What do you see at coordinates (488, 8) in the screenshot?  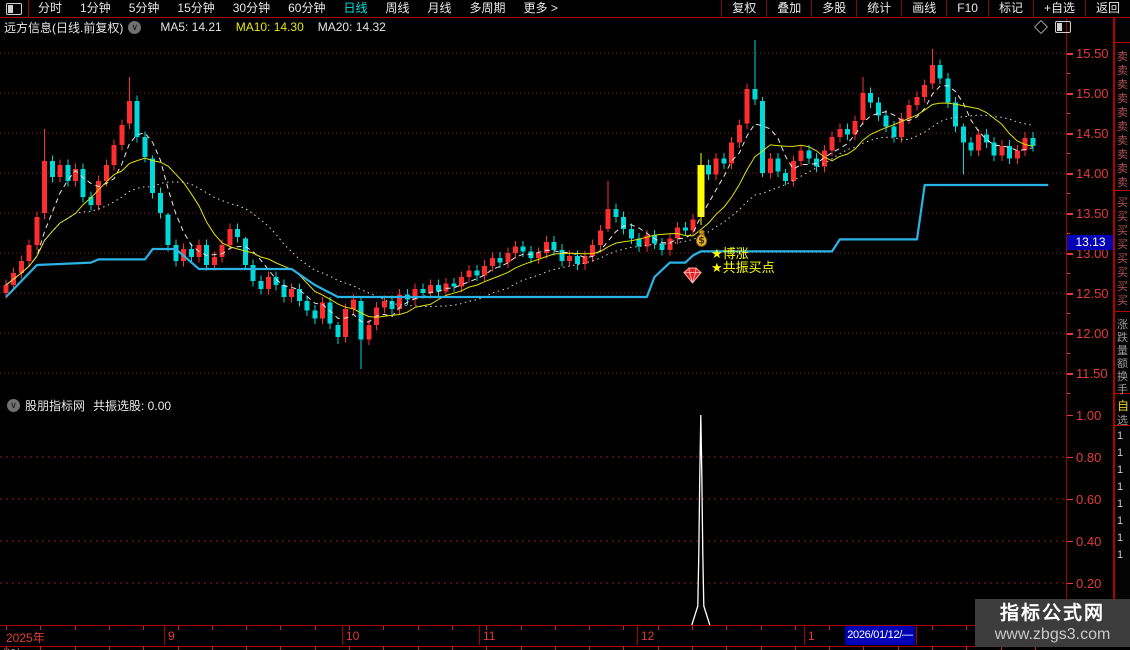 I see `tab-multi-period: 多周期` at bounding box center [488, 8].